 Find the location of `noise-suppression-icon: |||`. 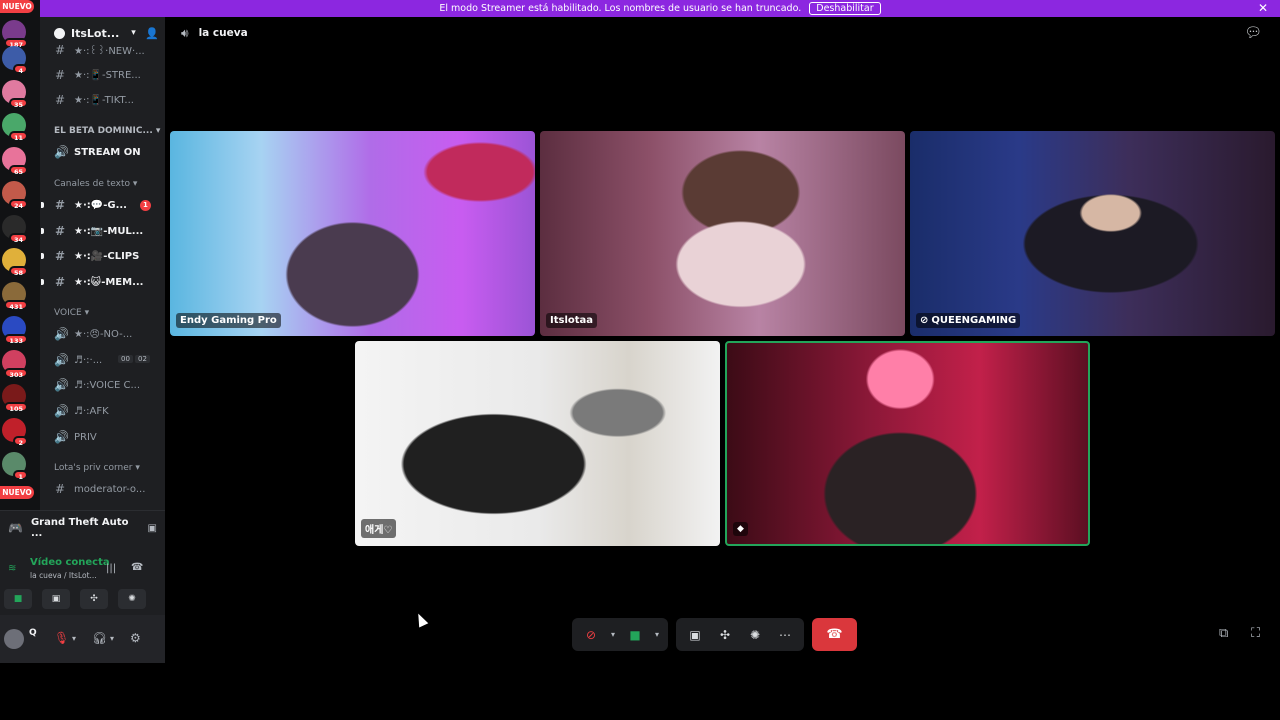

noise-suppression-icon: ||| is located at coordinates (111, 568).